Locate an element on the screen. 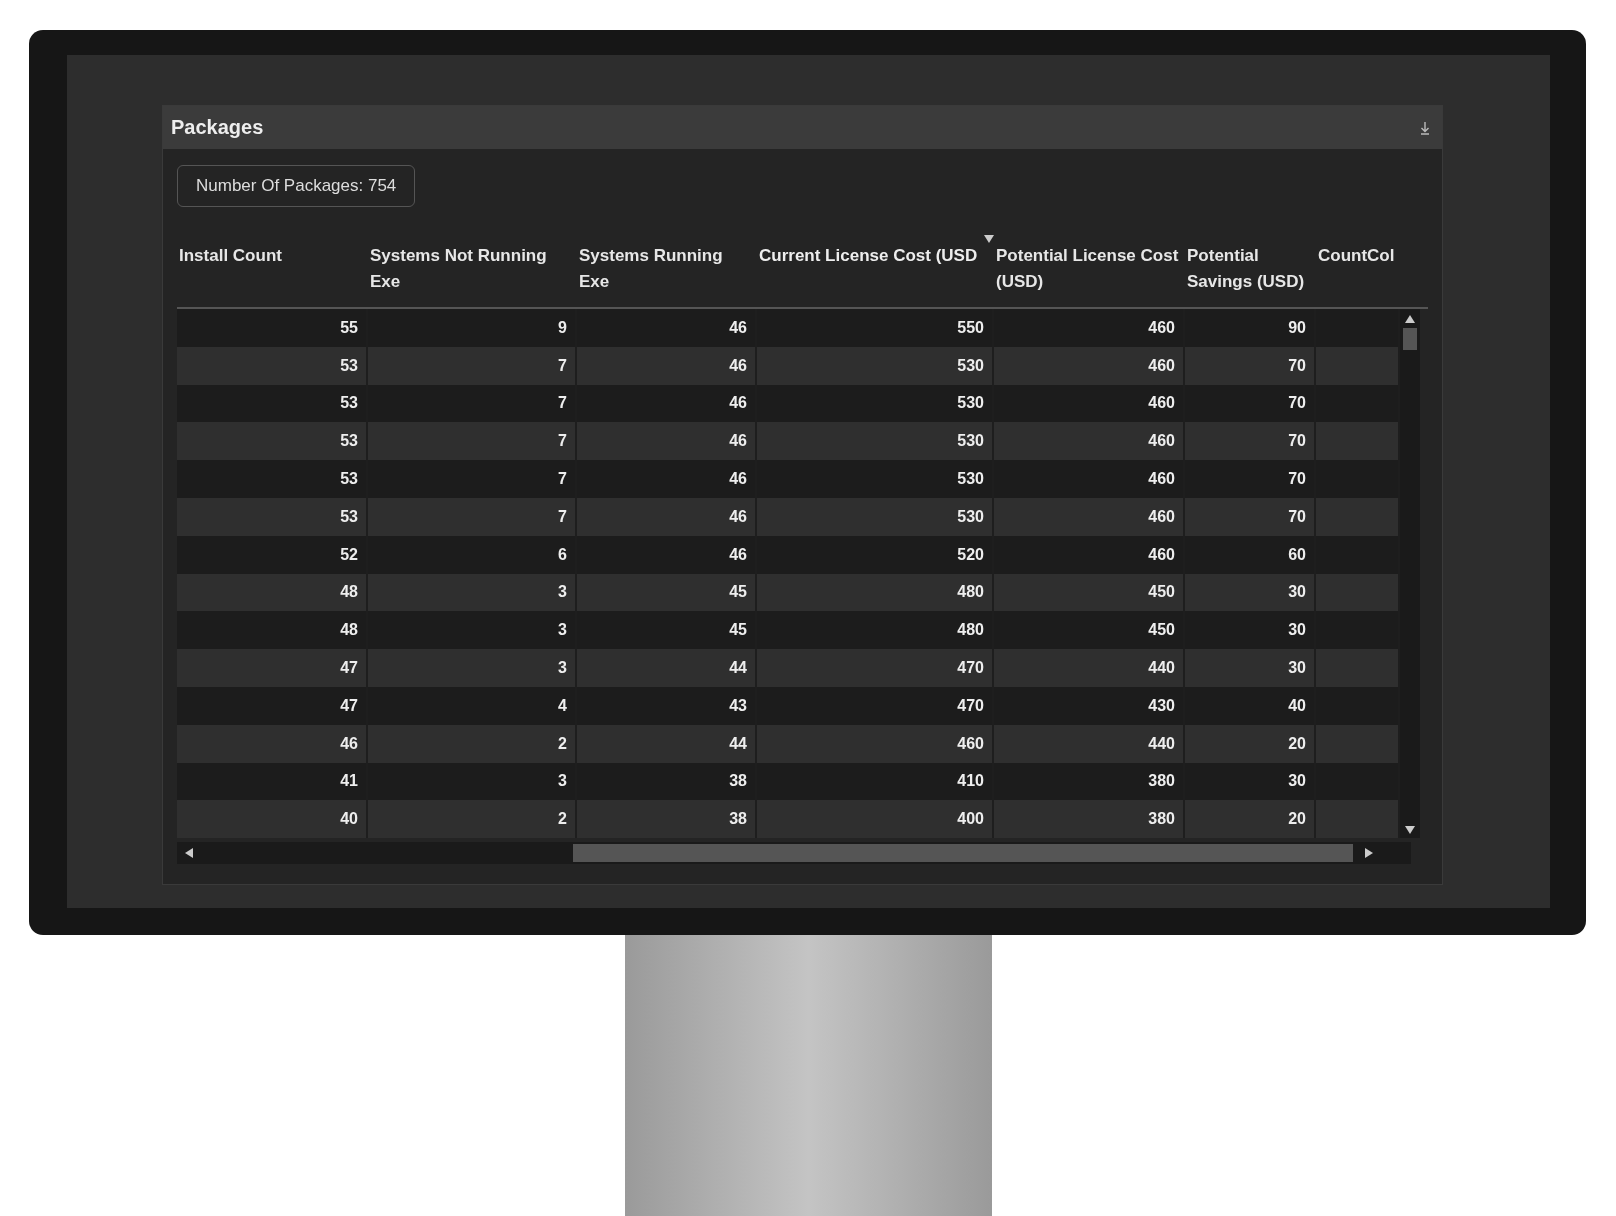  table-cell: 480 is located at coordinates (970, 630).